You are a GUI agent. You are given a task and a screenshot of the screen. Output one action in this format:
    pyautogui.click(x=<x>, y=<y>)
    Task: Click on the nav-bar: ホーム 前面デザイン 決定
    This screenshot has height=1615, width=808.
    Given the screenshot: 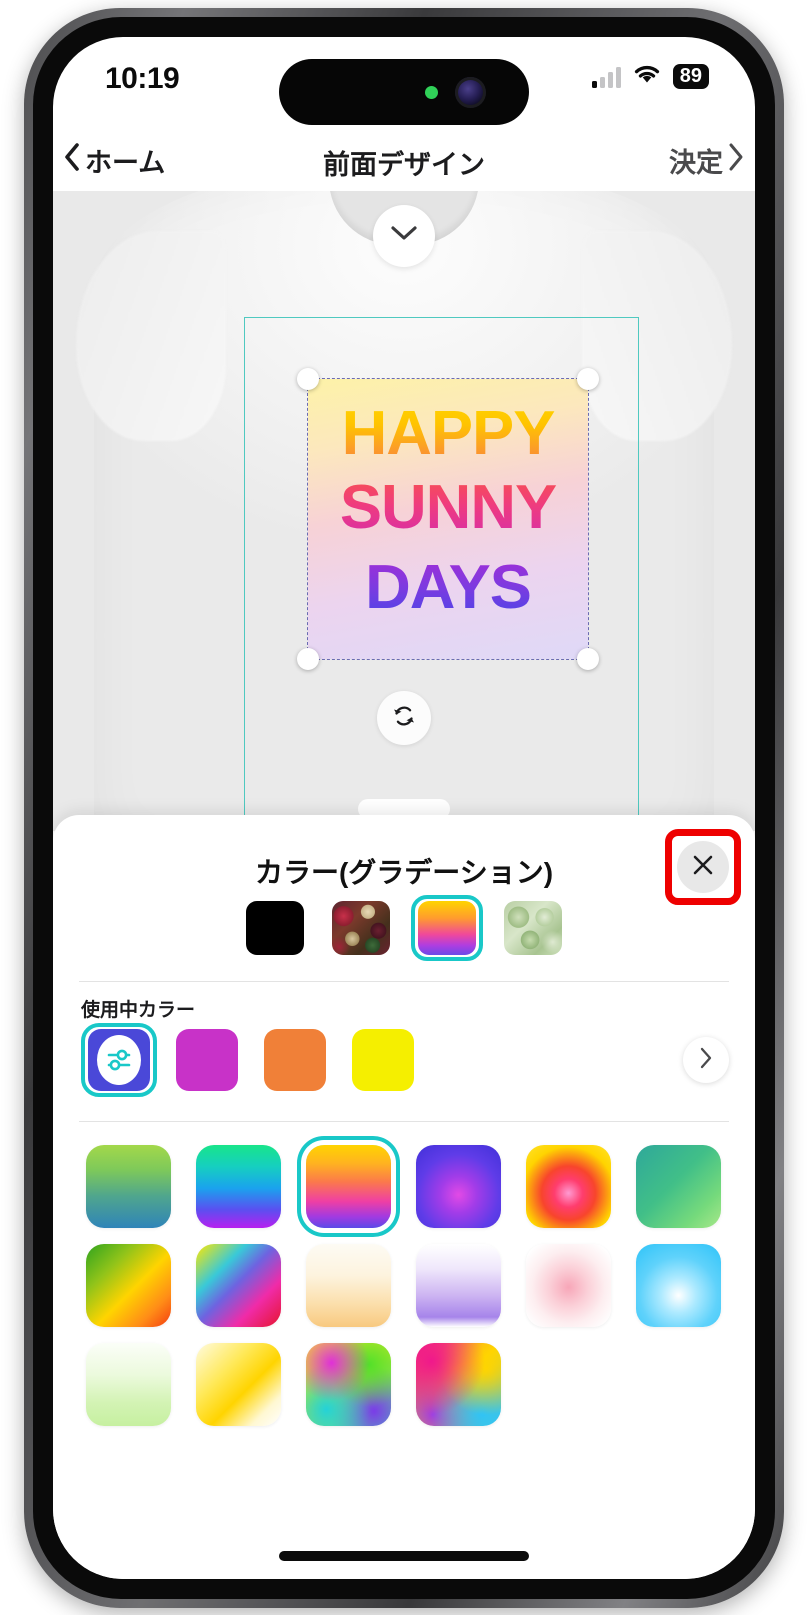 What is the action you would take?
    pyautogui.click(x=404, y=160)
    